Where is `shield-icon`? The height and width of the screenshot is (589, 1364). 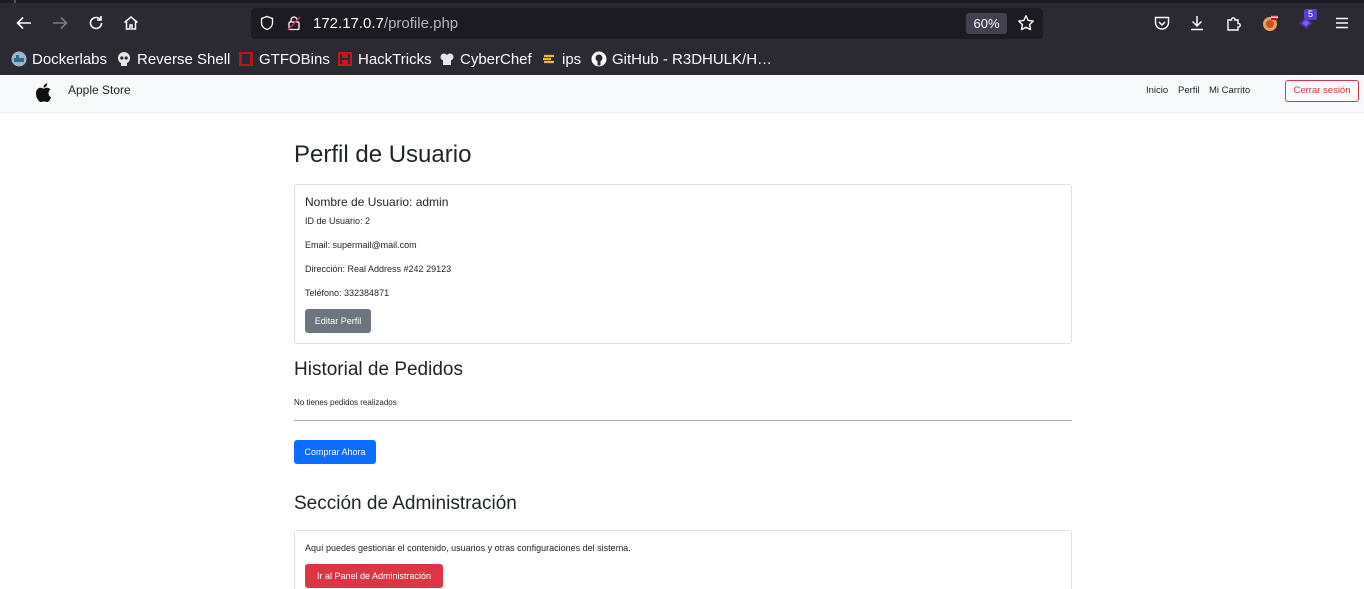
shield-icon is located at coordinates (267, 23).